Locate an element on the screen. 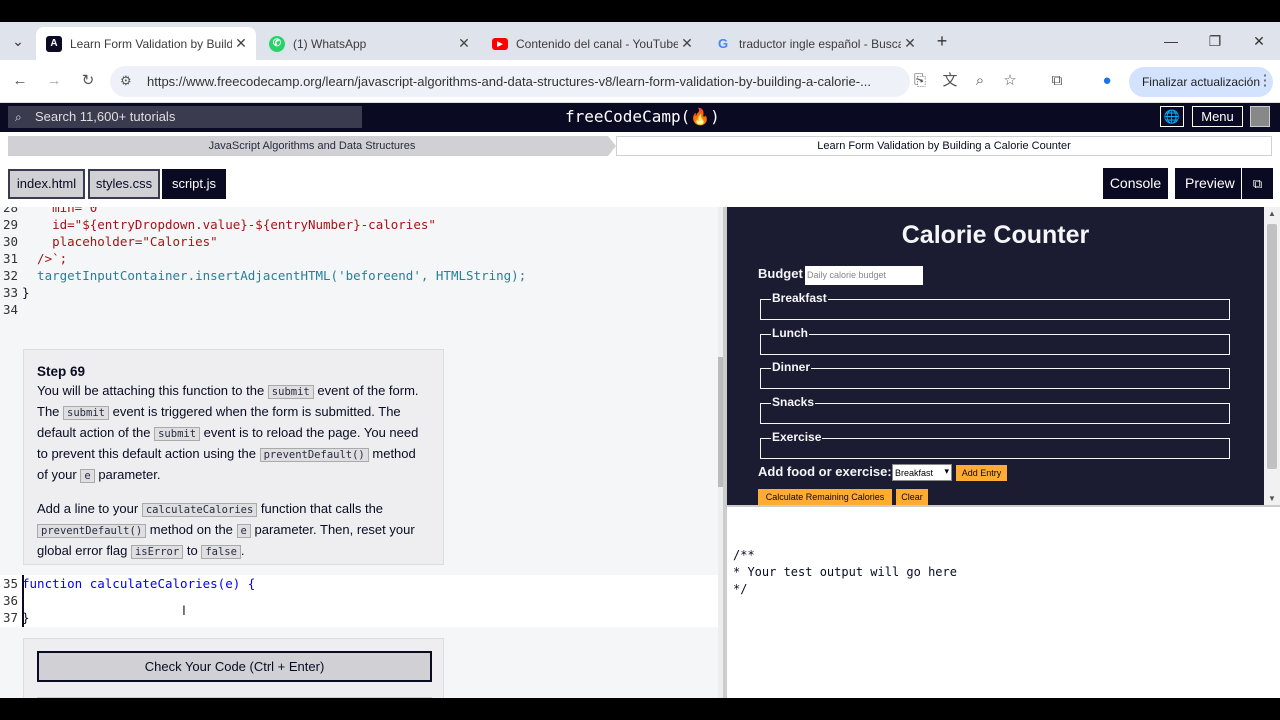  budget-input: Daily calorie budget is located at coordinates (864, 275).